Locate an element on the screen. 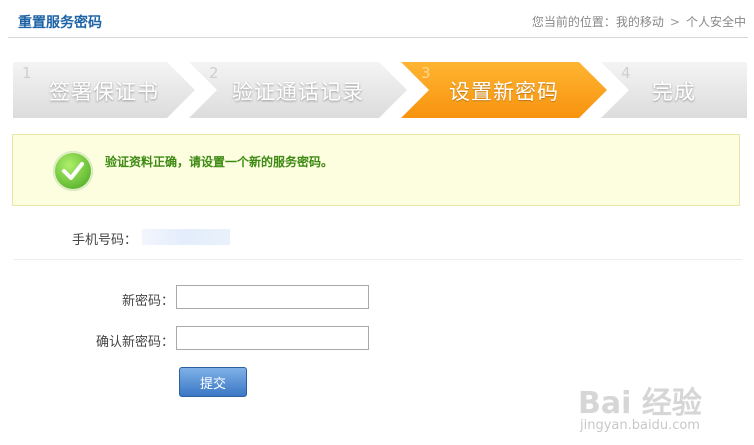 Image resolution: width=754 pixels, height=445 pixels. new-password-input is located at coordinates (272, 297).